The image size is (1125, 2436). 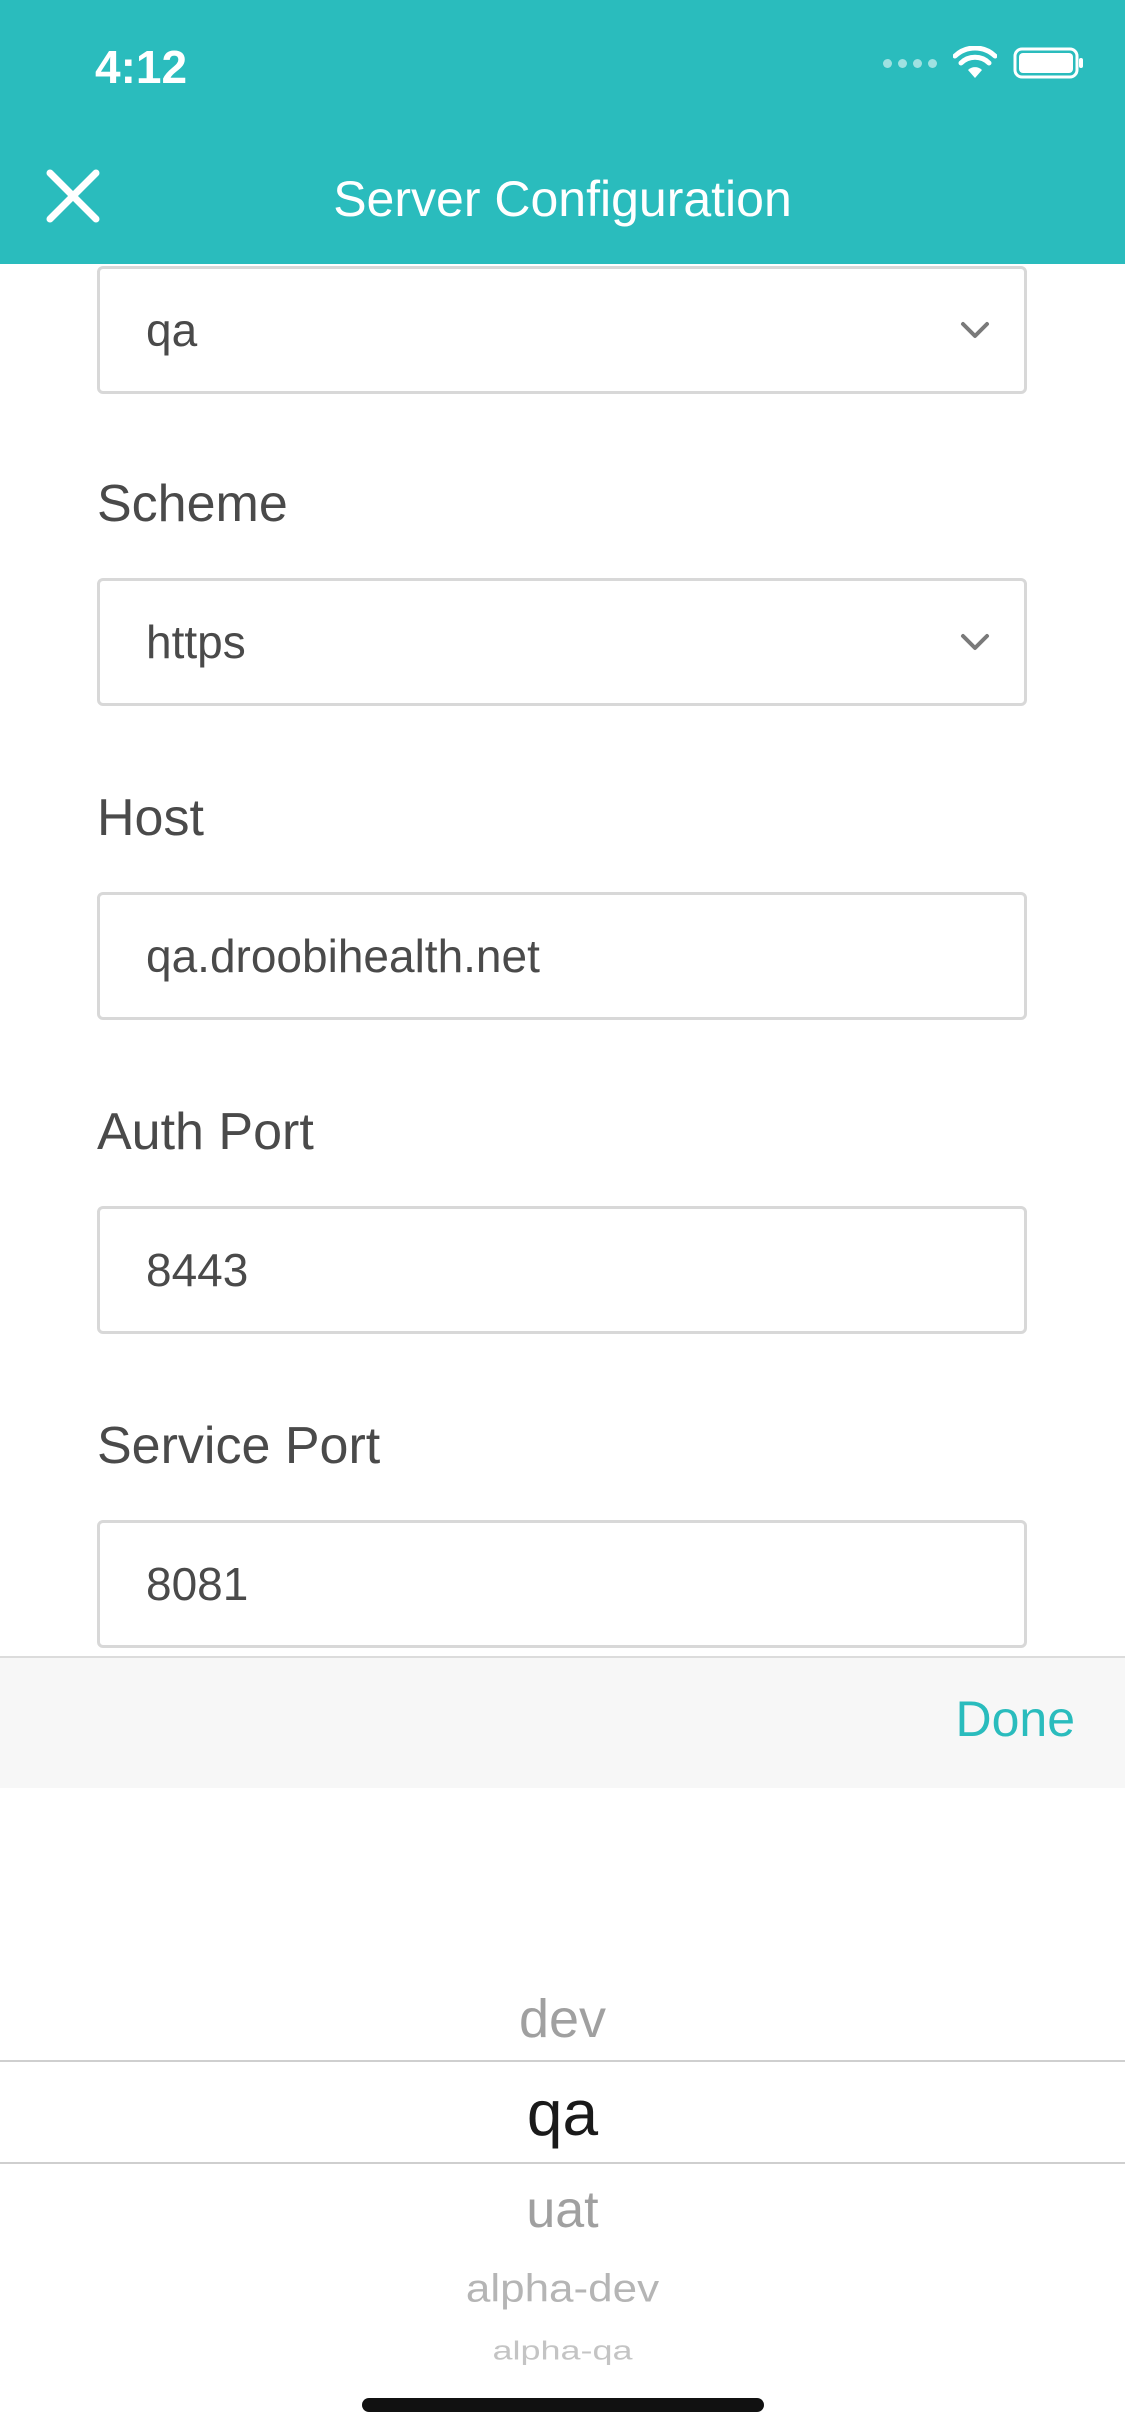 What do you see at coordinates (562, 2351) in the screenshot?
I see `picker-option-alpha-qa: alpha-qa` at bounding box center [562, 2351].